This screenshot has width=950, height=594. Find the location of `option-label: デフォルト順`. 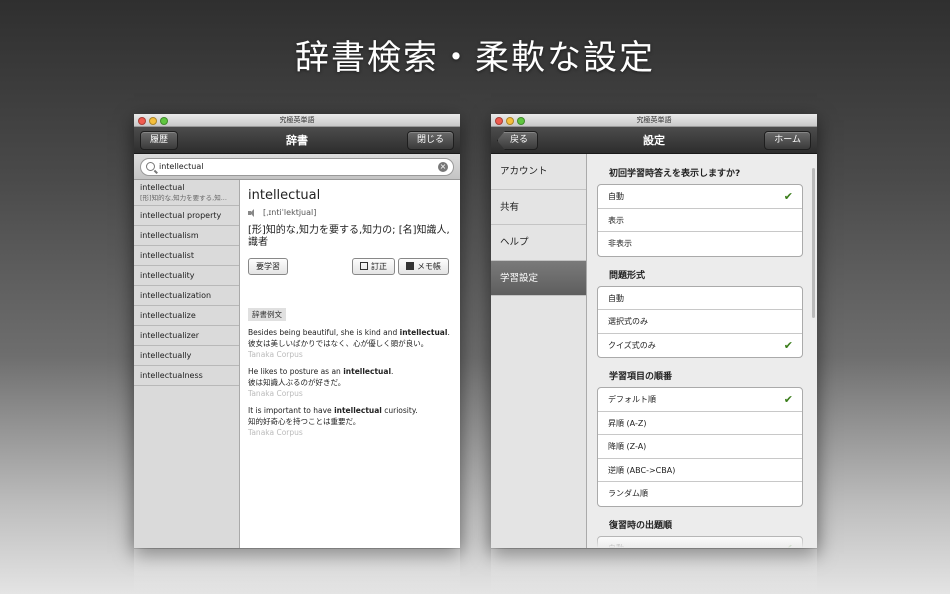

option-label: デフォルト順 is located at coordinates (632, 399).